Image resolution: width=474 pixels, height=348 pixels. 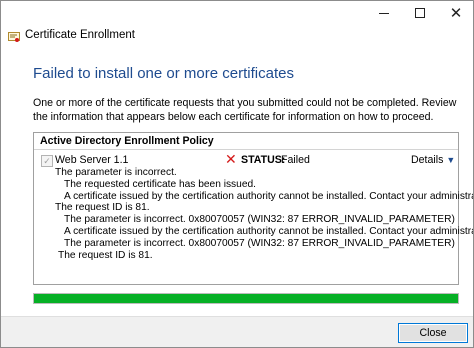 I want to click on certificate-icon, so click(x=14, y=37).